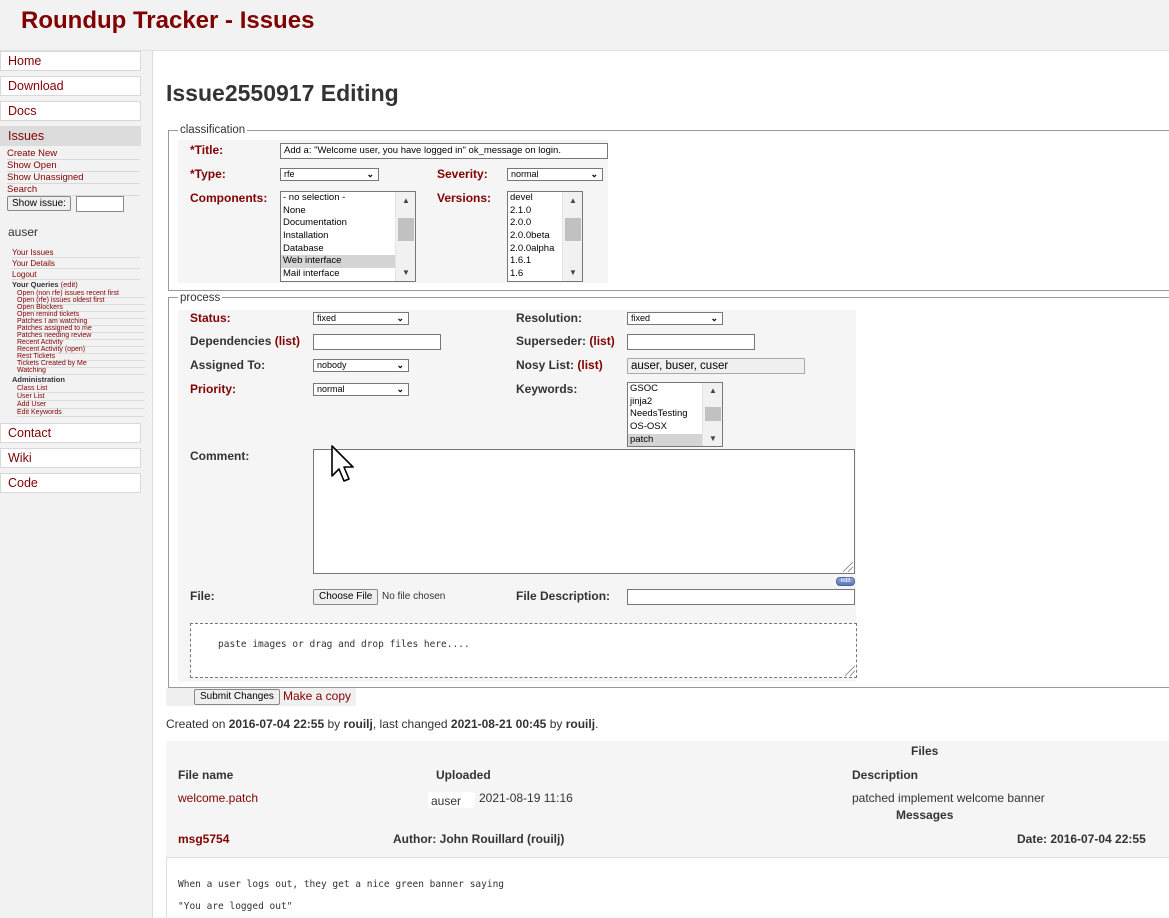  What do you see at coordinates (76, 253) in the screenshot?
I see `link-your-issues: Your Issues` at bounding box center [76, 253].